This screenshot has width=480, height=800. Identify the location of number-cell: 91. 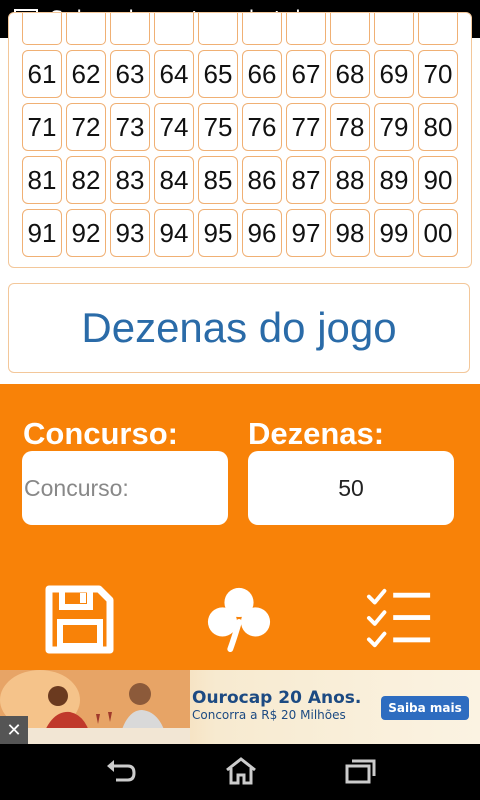
(42, 233).